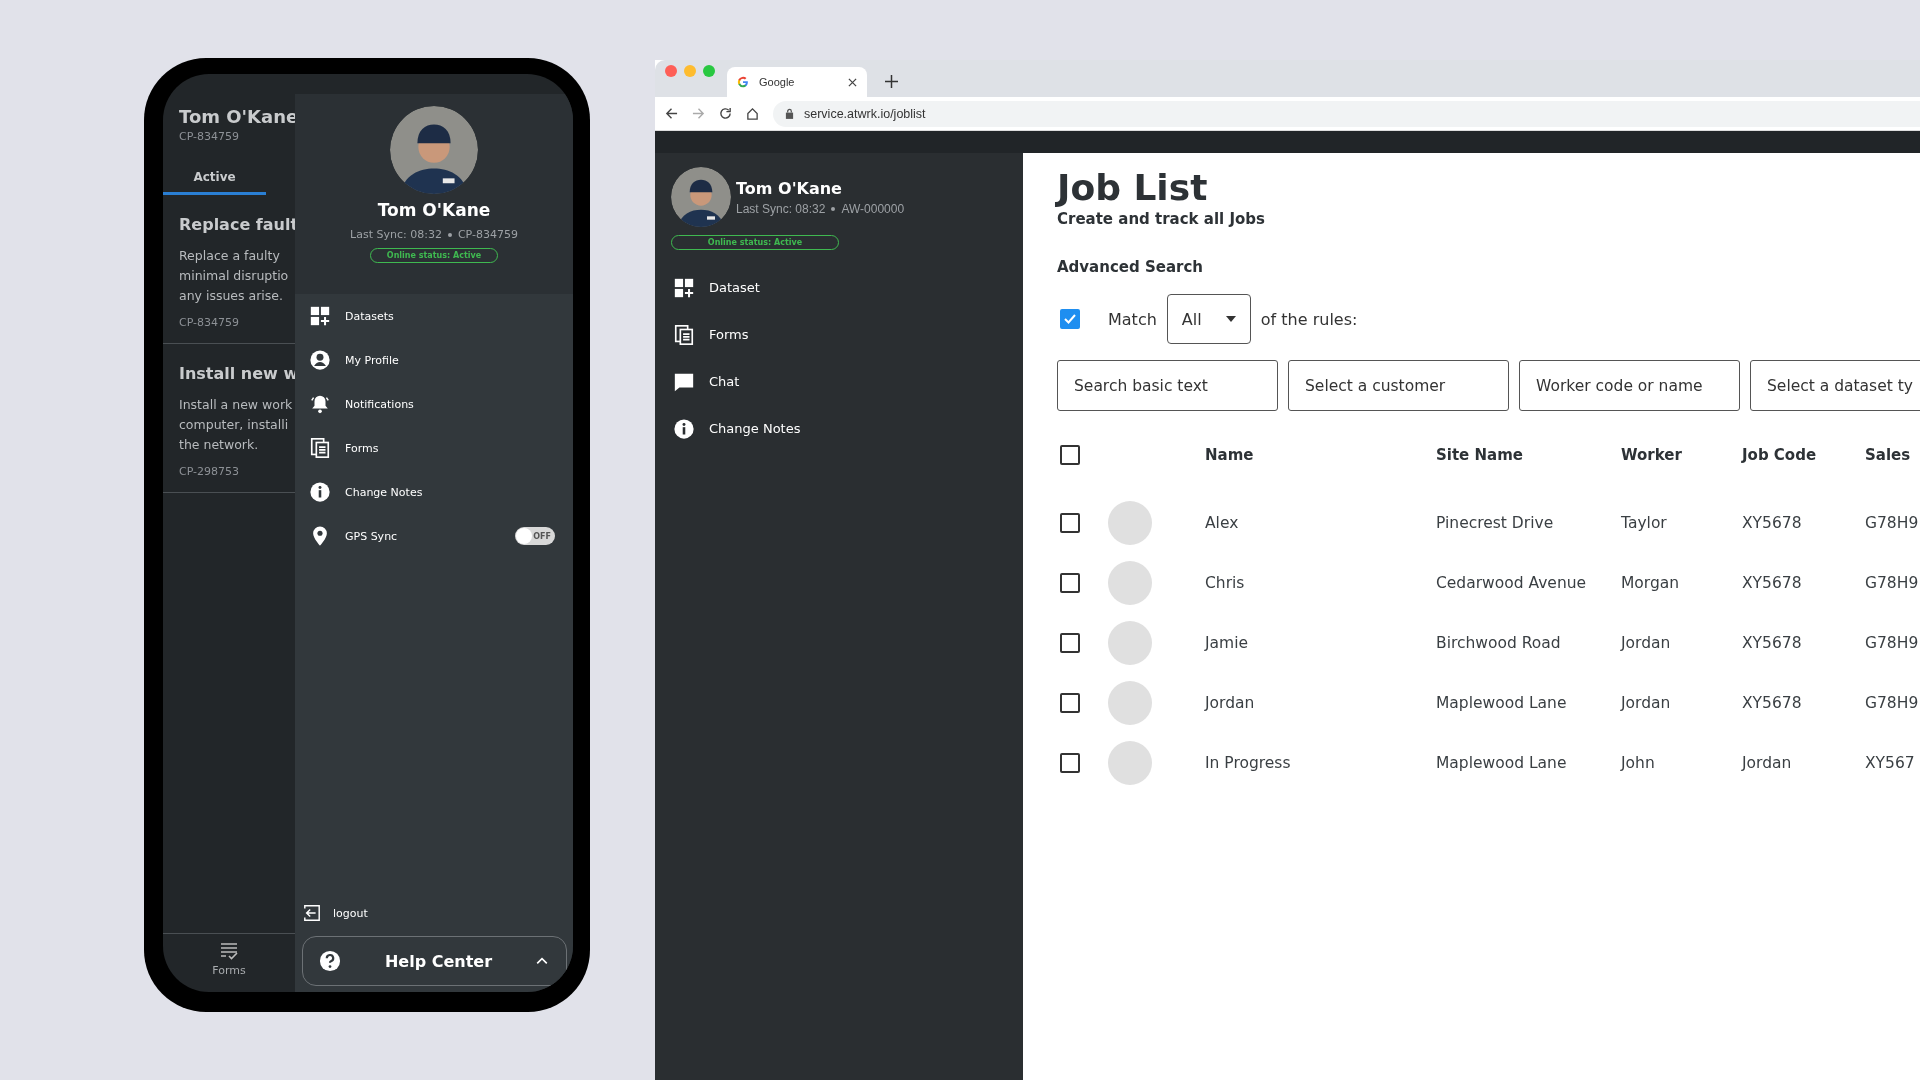  What do you see at coordinates (1652, 455) in the screenshot?
I see `column-header: Worker` at bounding box center [1652, 455].